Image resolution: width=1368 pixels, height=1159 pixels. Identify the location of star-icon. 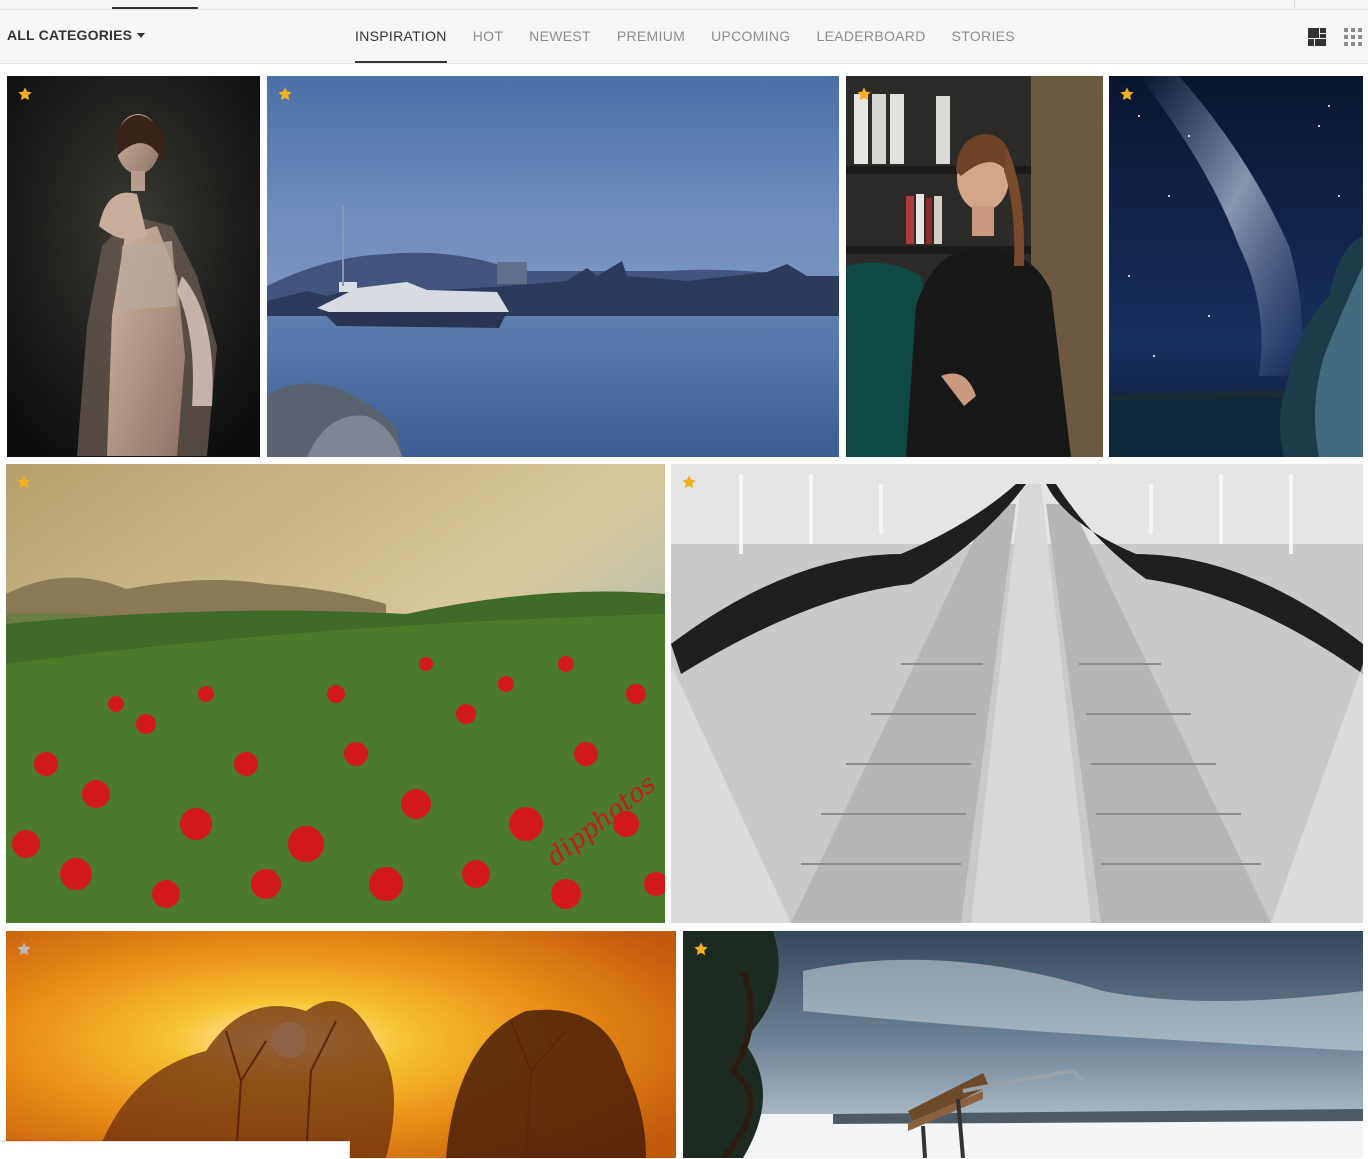
(24, 949).